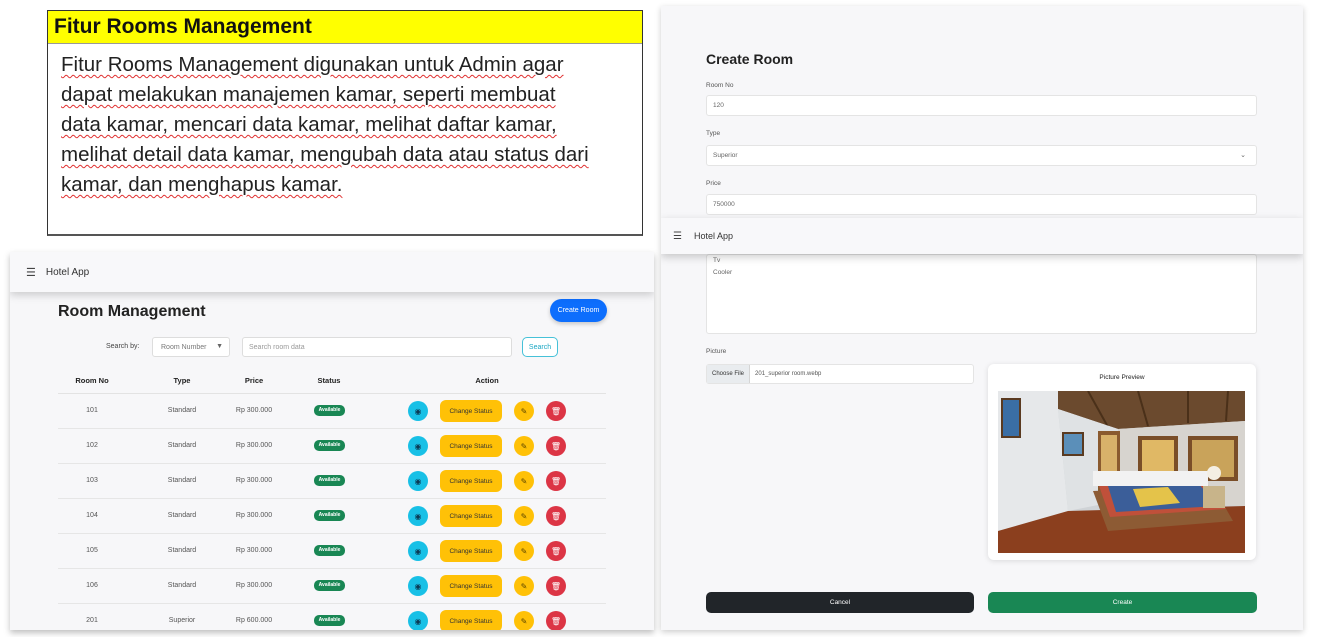 Image resolution: width=1317 pixels, height=637 pixels. I want to click on cell-room-no: 106, so click(92, 585).